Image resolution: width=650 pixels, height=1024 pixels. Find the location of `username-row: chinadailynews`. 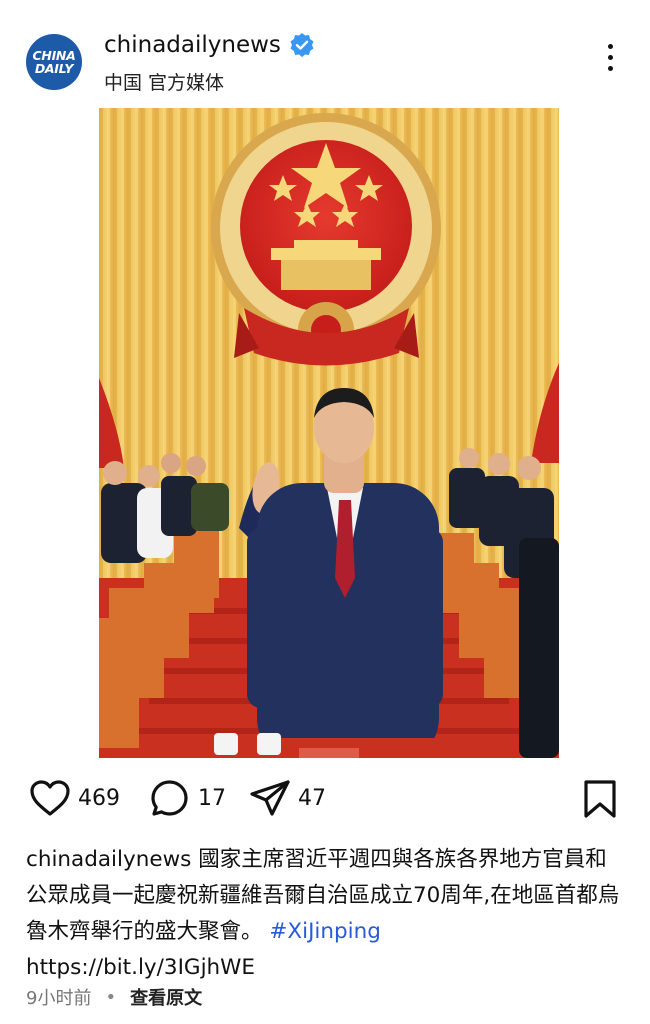

username-row: chinadailynews is located at coordinates (209, 45).